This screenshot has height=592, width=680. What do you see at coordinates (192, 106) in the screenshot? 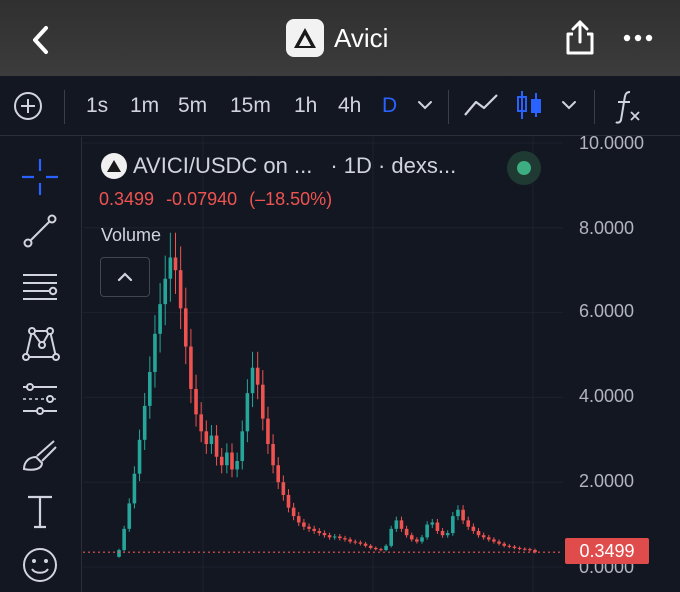
I see `interval-5m: 5m` at bounding box center [192, 106].